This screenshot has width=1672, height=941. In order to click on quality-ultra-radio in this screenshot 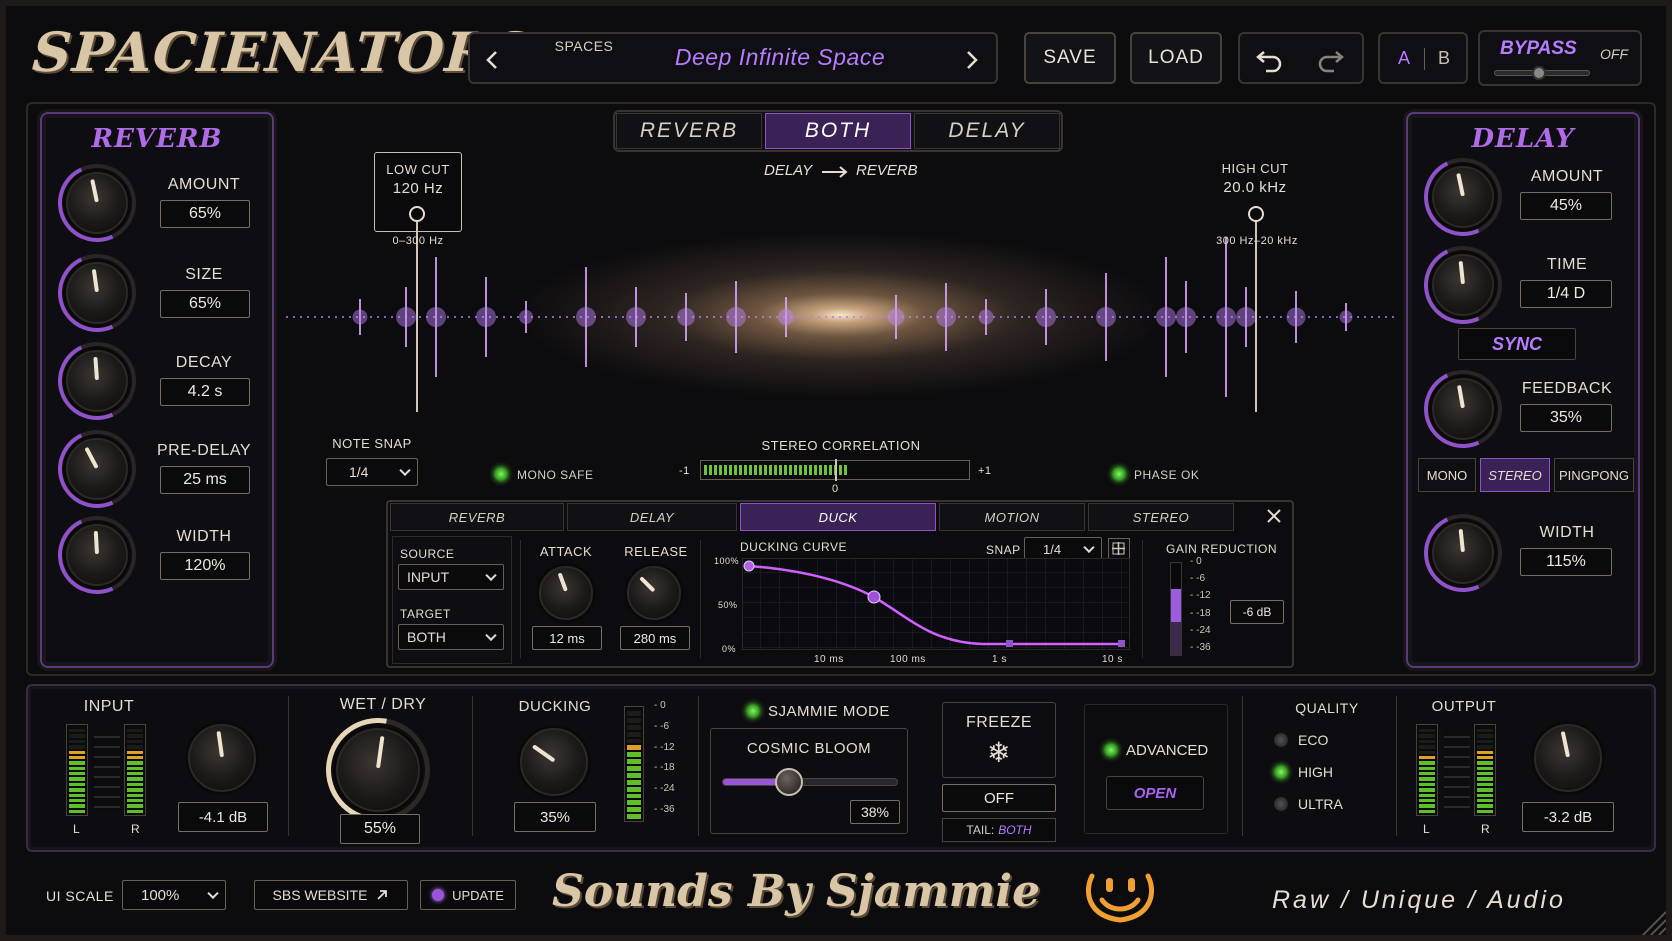, I will do `click(1281, 804)`.